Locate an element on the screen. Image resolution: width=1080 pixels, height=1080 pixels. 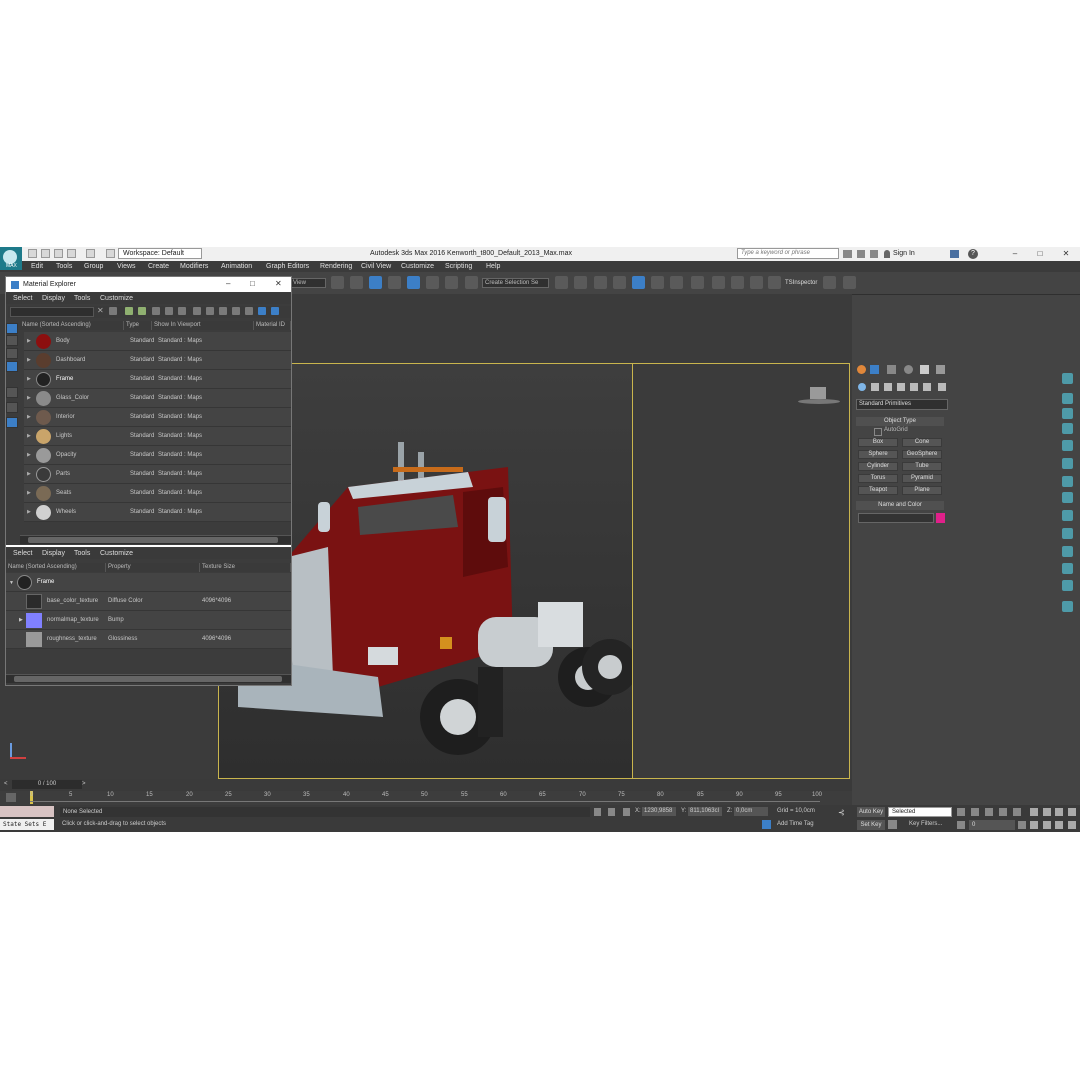
menu-civil-view: Civil View is located at coordinates (376, 266).